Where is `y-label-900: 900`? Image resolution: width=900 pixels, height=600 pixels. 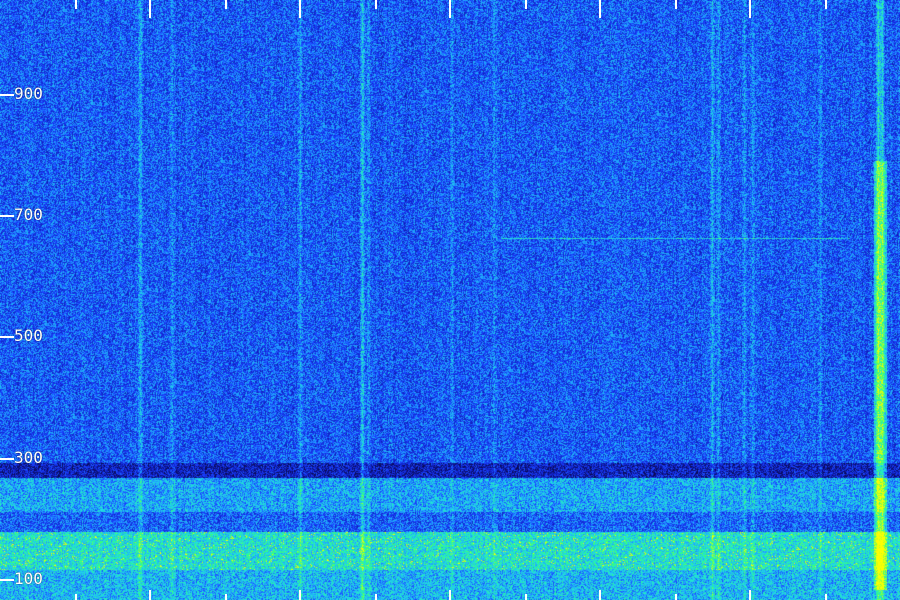 y-label-900: 900 is located at coordinates (28, 93).